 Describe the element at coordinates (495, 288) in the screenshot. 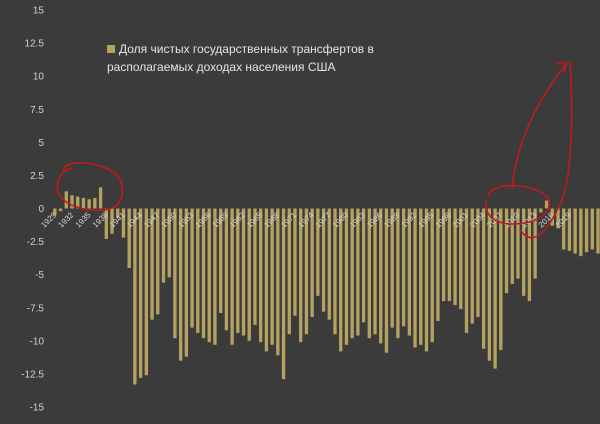

I see `bar-2006` at that location.